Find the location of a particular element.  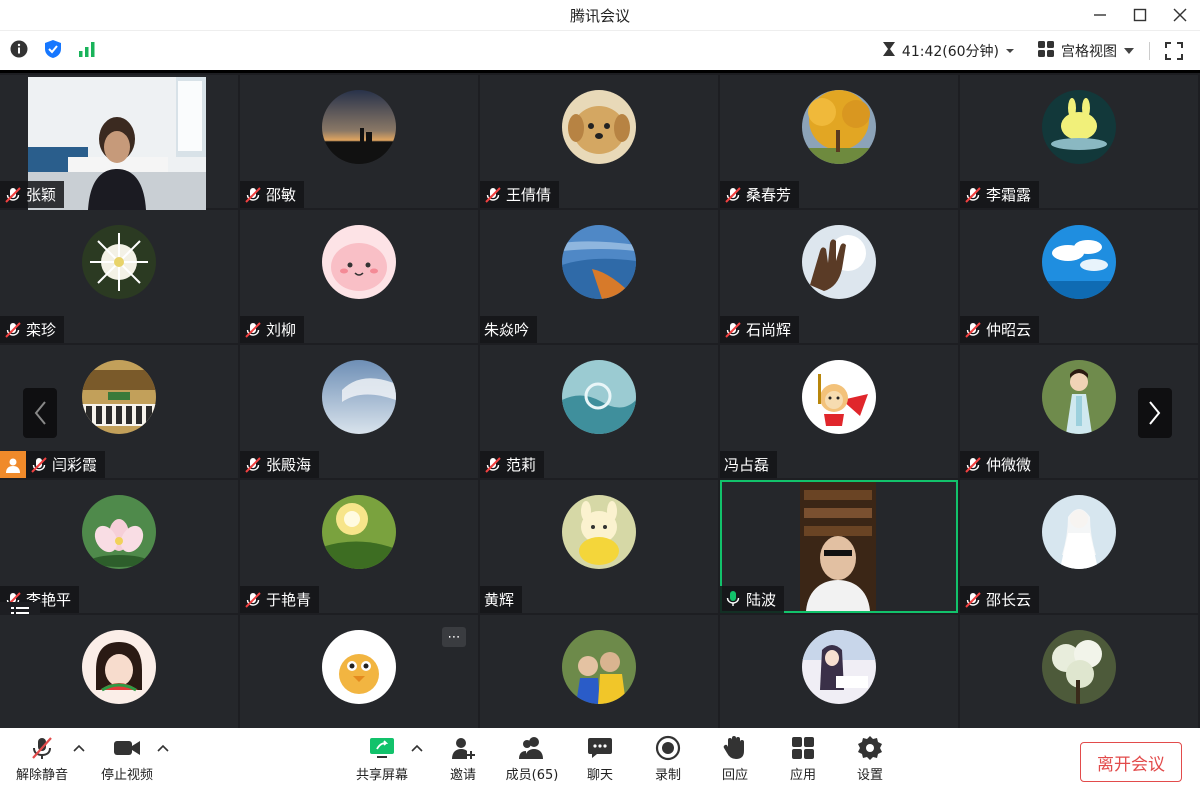

maximize-button is located at coordinates (1140, 15).